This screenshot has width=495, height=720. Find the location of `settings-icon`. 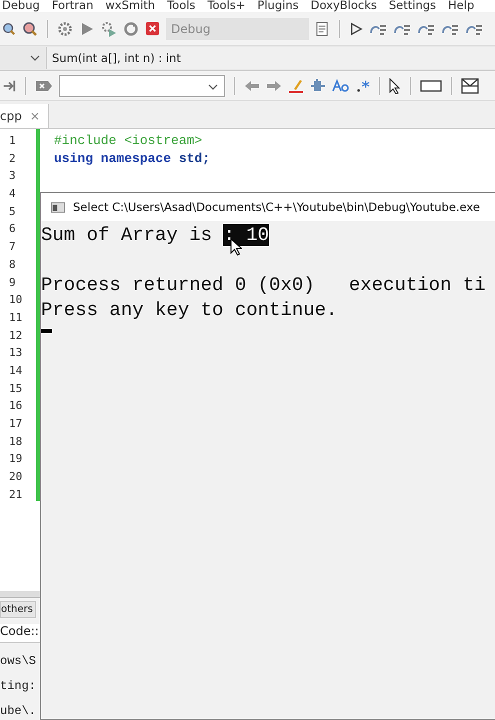

settings-icon is located at coordinates (65, 28).